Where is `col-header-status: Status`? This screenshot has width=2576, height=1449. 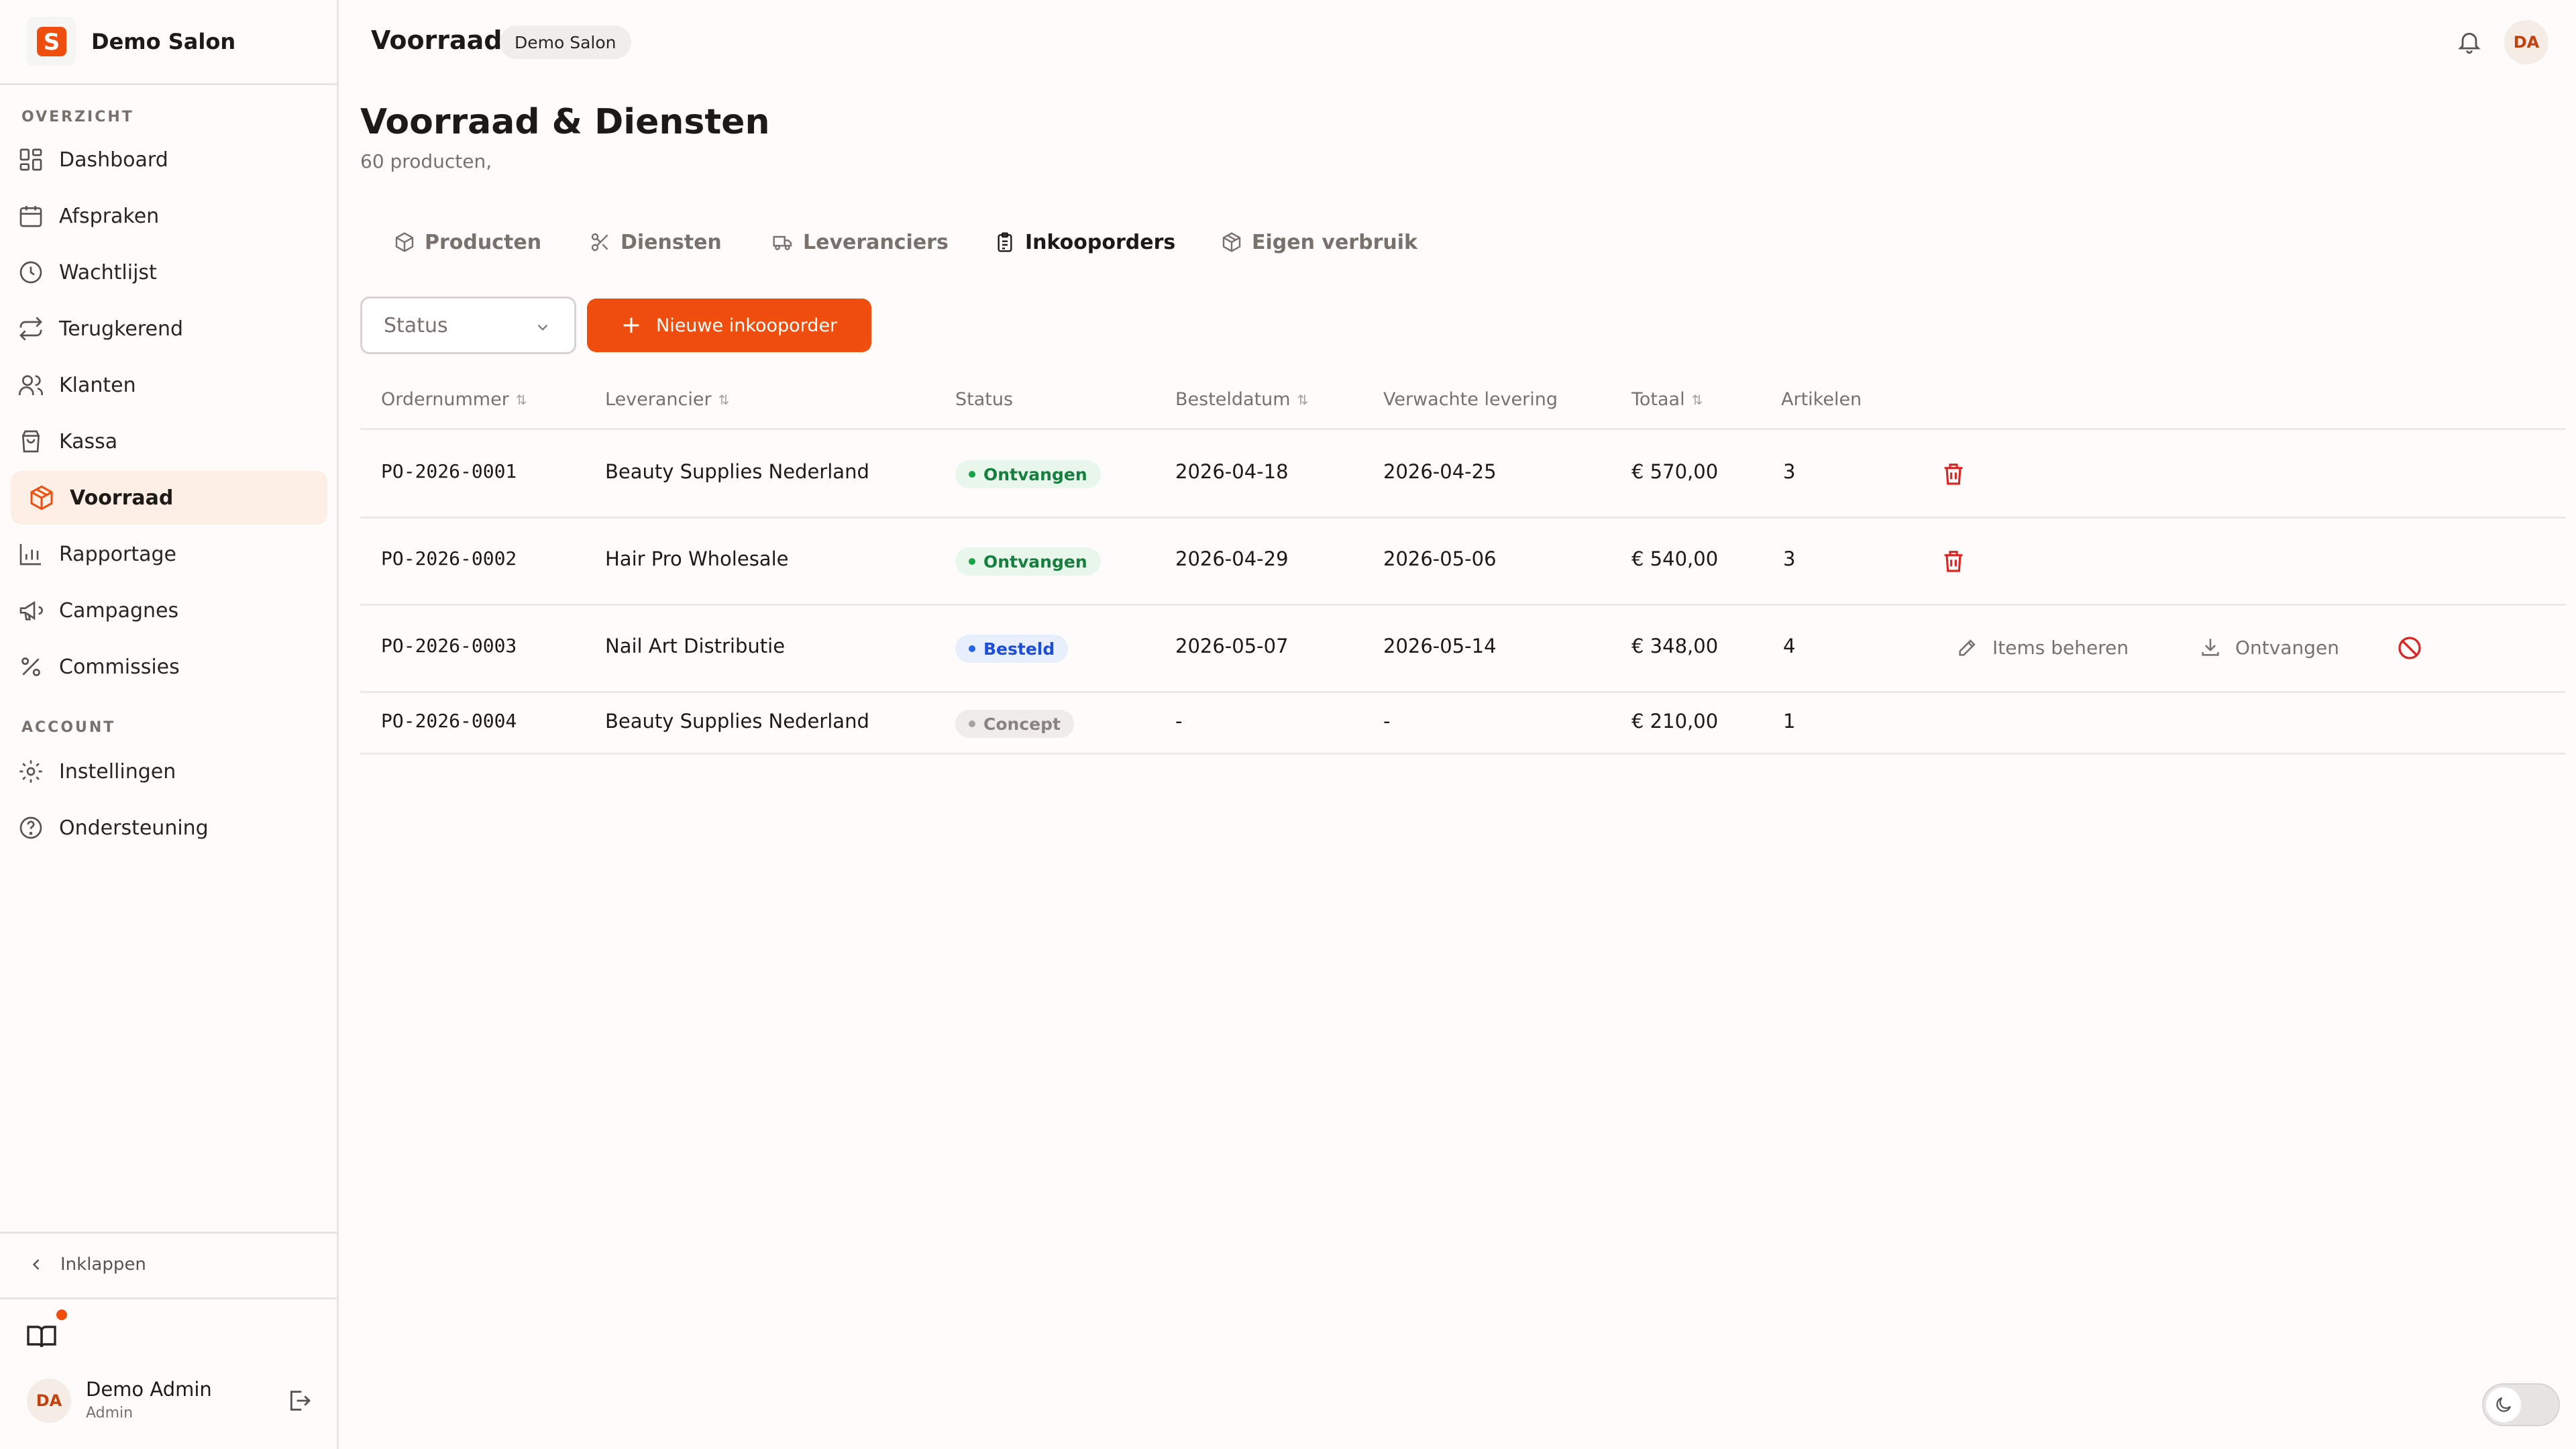
col-header-status: Status is located at coordinates (984, 399).